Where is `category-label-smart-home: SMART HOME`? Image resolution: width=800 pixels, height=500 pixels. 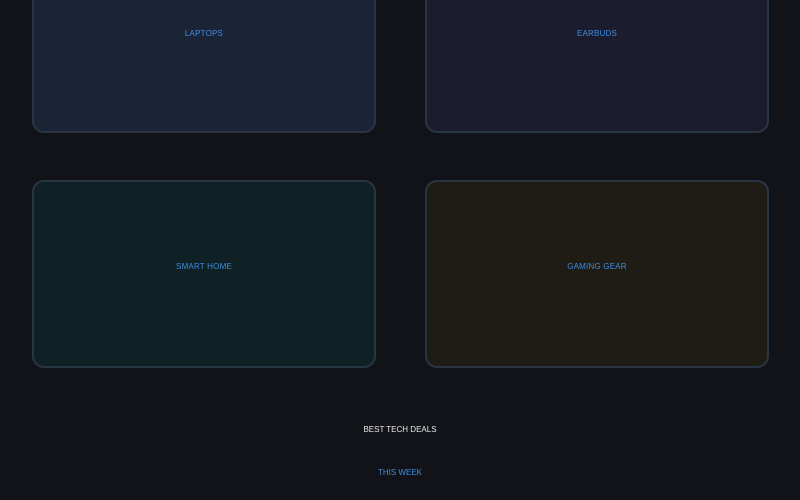 category-label-smart-home: SMART HOME is located at coordinates (204, 266).